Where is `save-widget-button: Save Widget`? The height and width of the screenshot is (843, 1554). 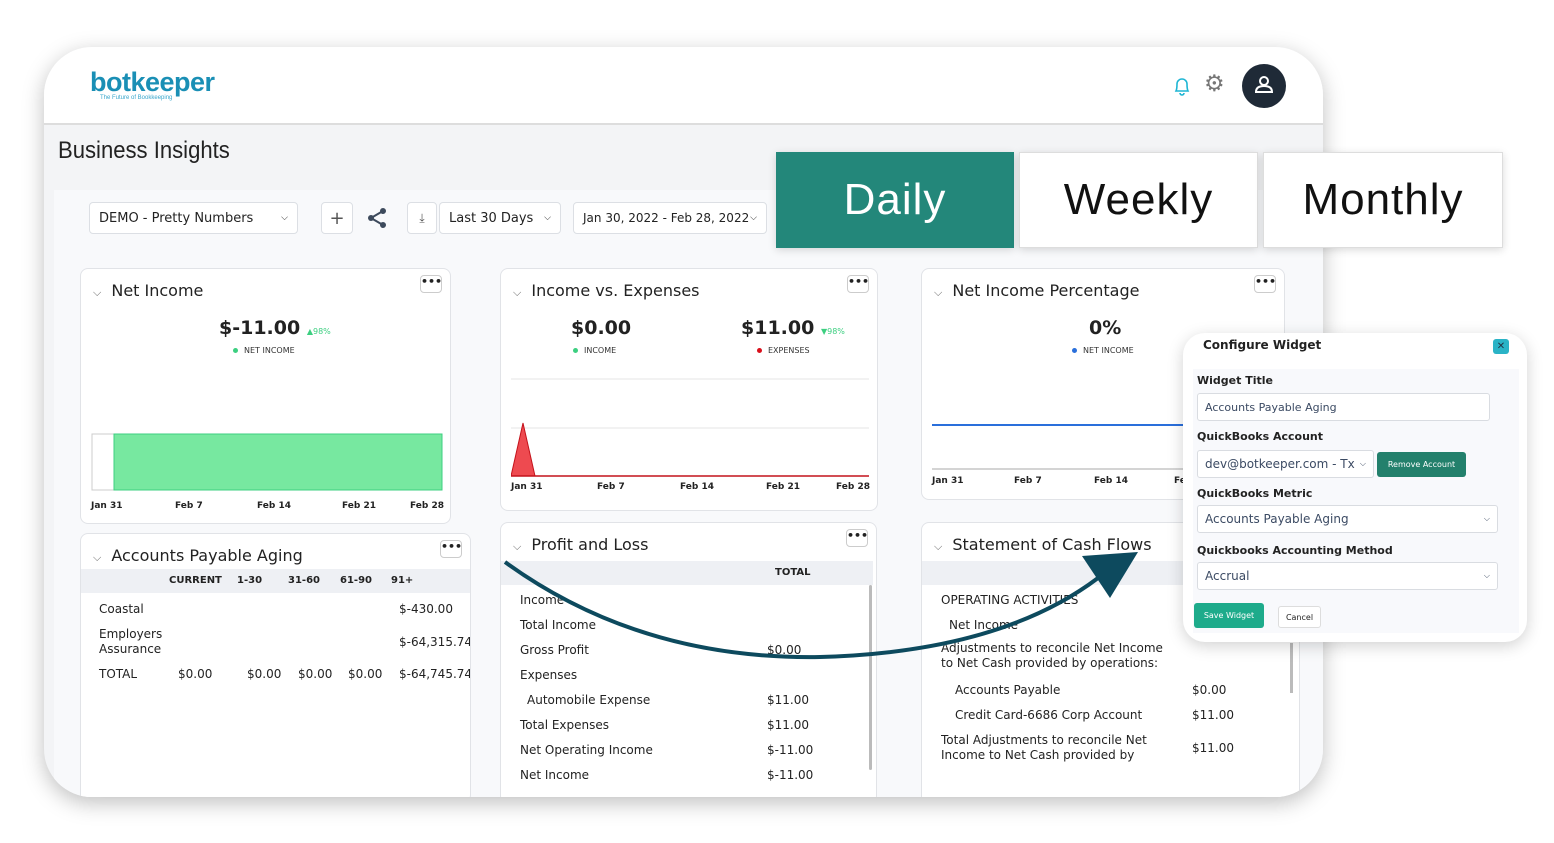 save-widget-button: Save Widget is located at coordinates (1229, 615).